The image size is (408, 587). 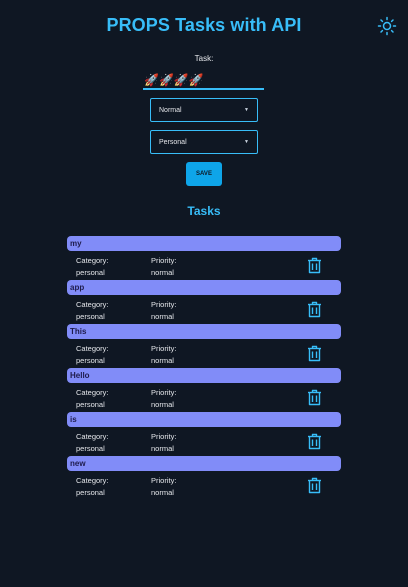 What do you see at coordinates (204, 287) in the screenshot?
I see `task-title: app` at bounding box center [204, 287].